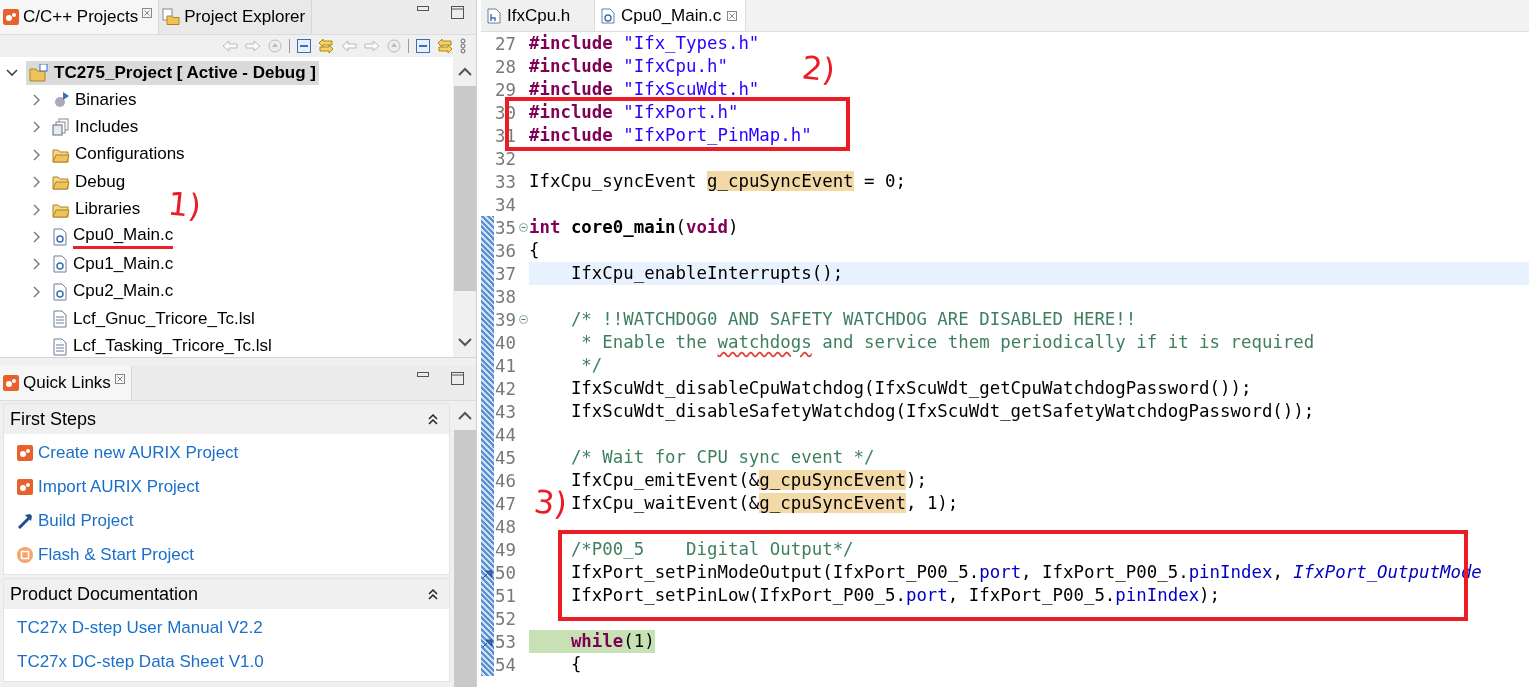  What do you see at coordinates (138, 453) in the screenshot?
I see `quick-link: Create new AURIX Project` at bounding box center [138, 453].